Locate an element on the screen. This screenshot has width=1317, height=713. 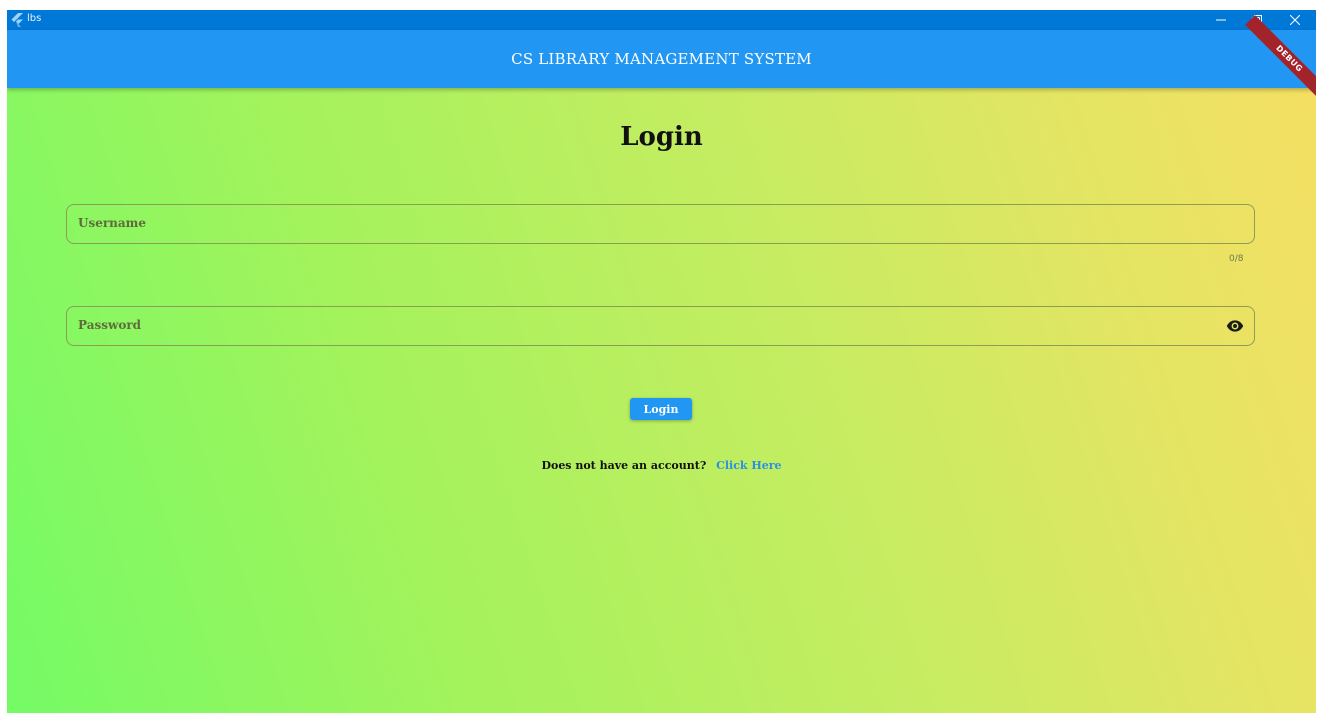
minimize-icon is located at coordinates (1221, 20).